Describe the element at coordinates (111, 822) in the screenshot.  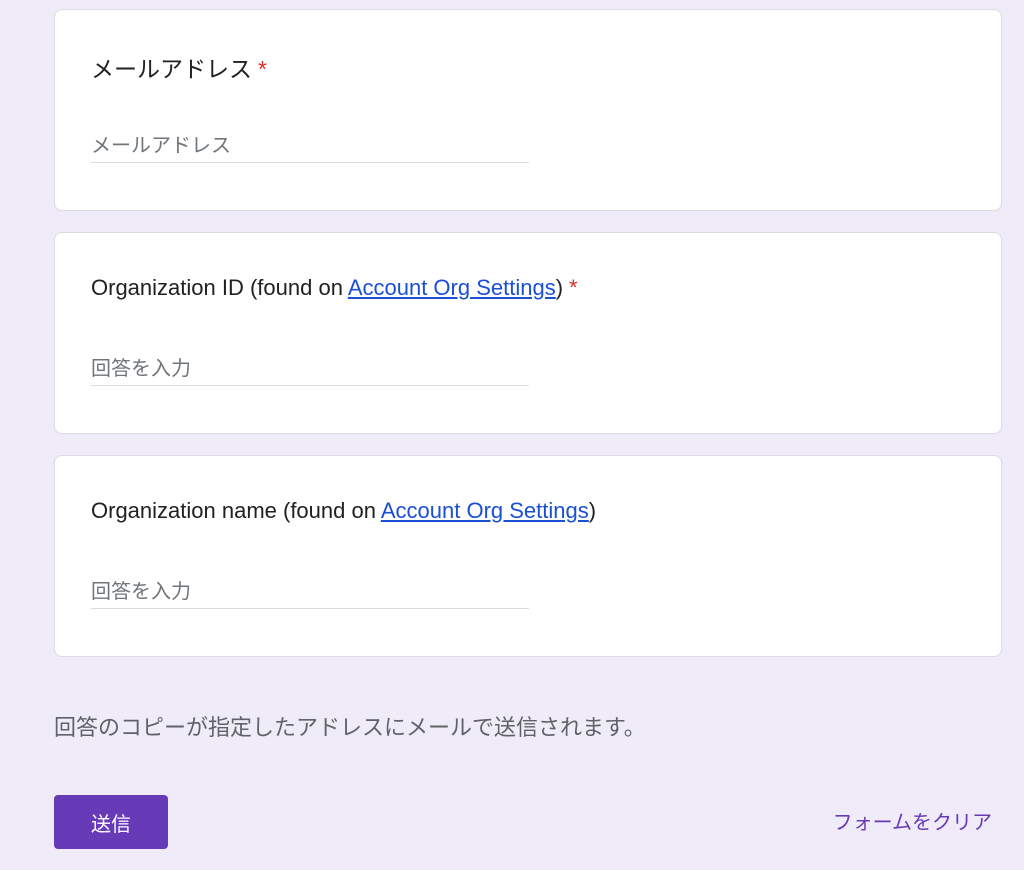
I see `submit-button: 送信` at that location.